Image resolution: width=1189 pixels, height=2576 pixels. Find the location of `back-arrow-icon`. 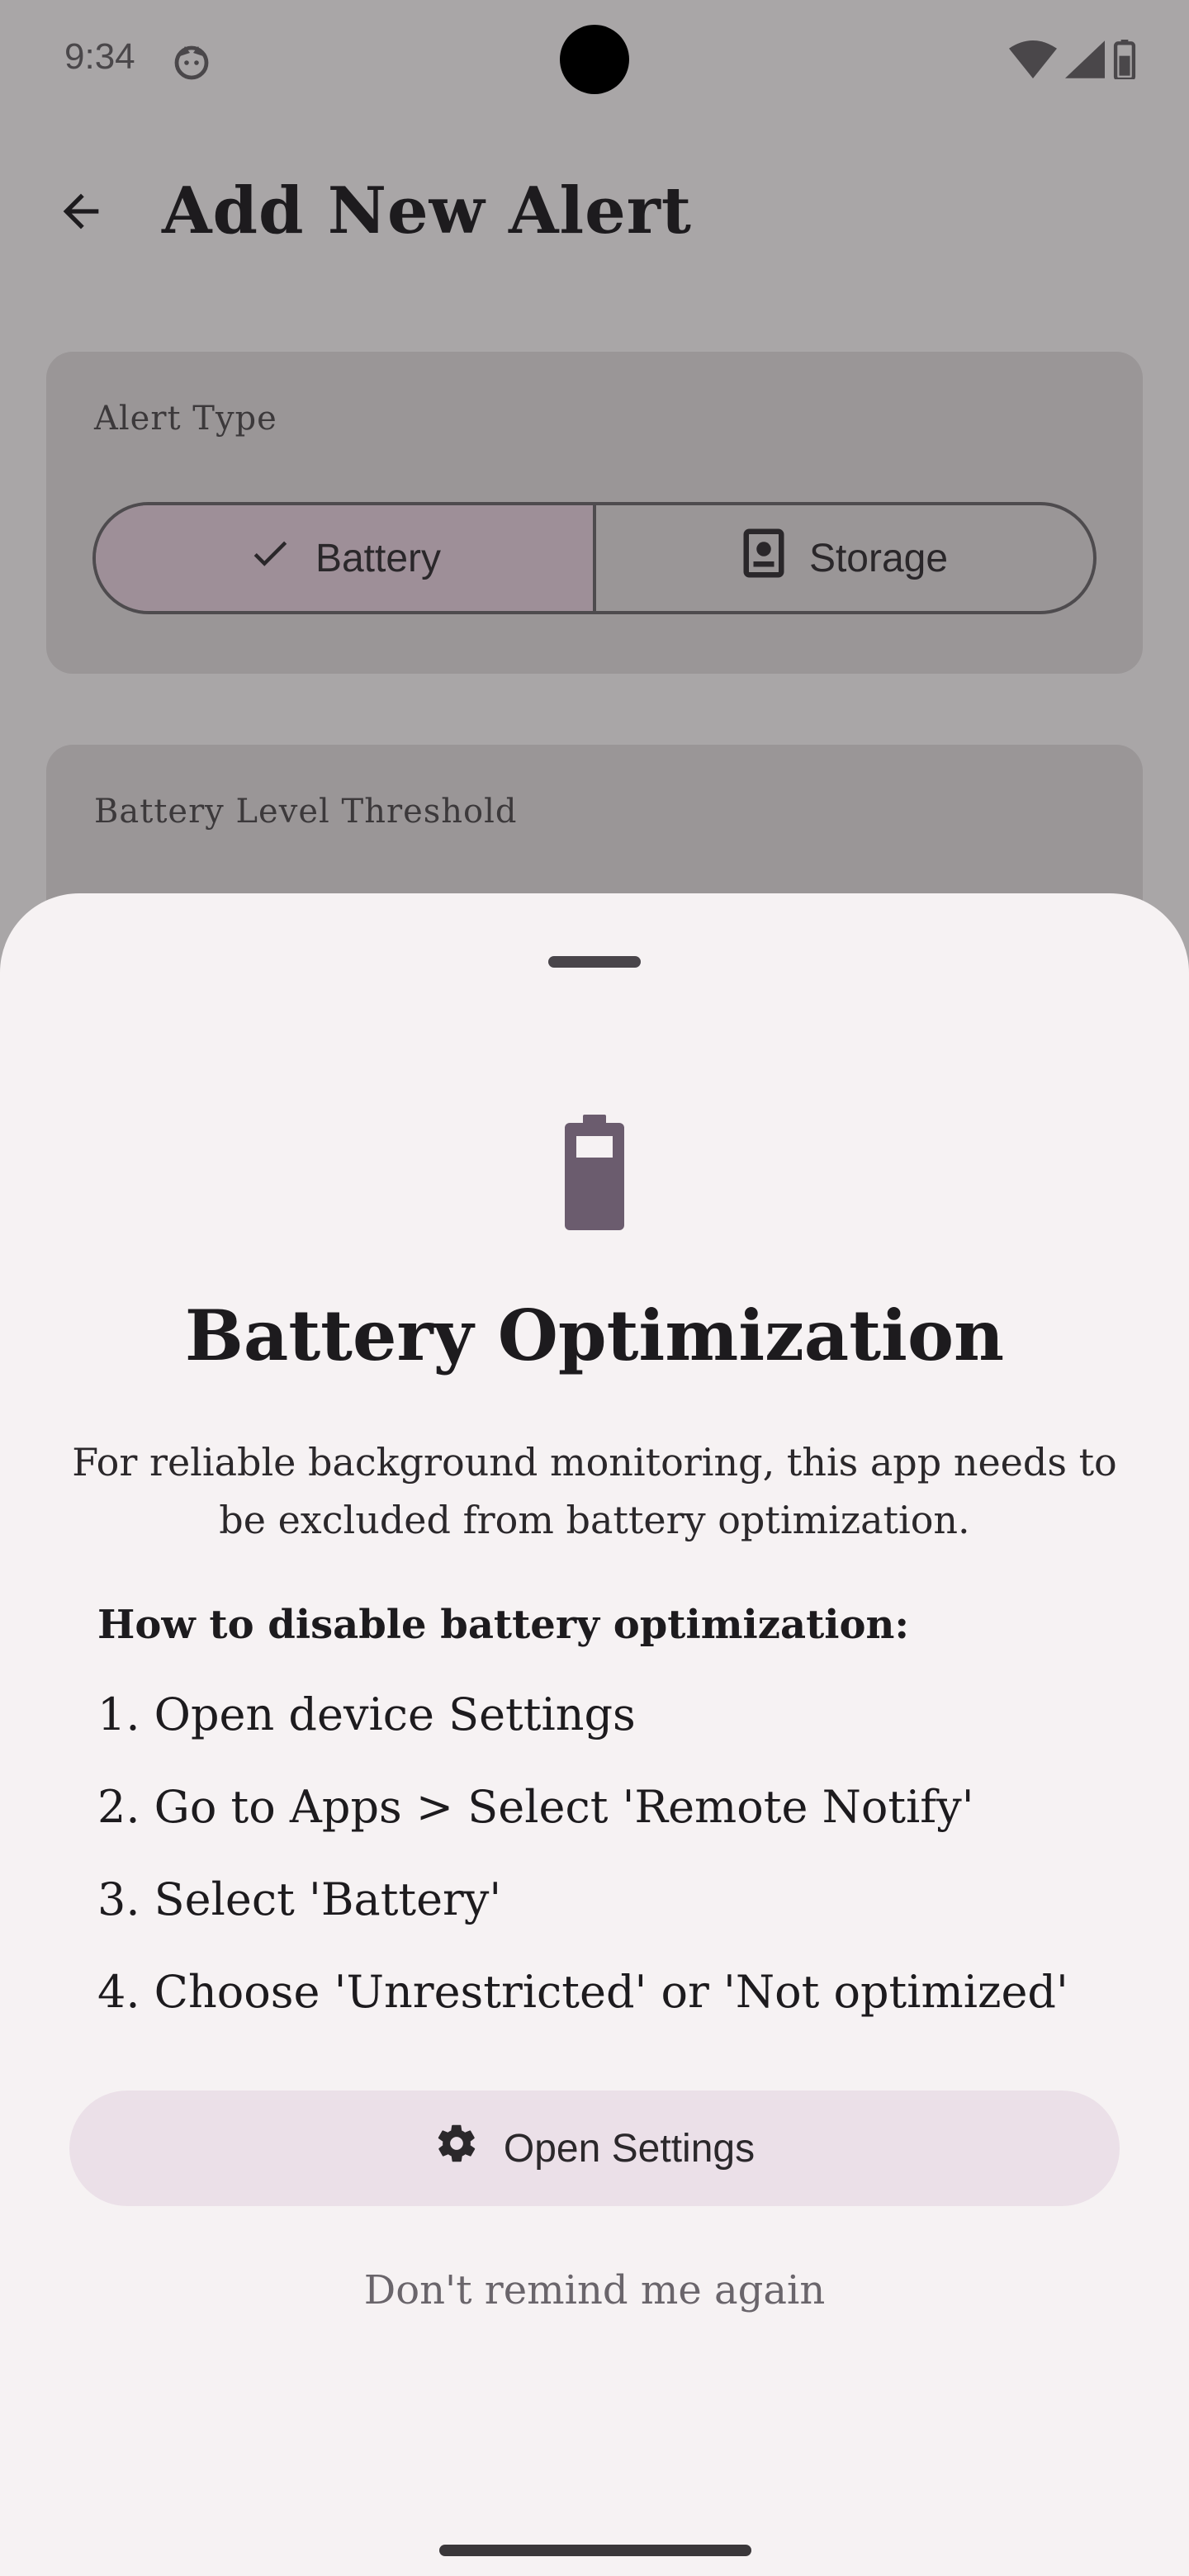

back-arrow-icon is located at coordinates (80, 213).